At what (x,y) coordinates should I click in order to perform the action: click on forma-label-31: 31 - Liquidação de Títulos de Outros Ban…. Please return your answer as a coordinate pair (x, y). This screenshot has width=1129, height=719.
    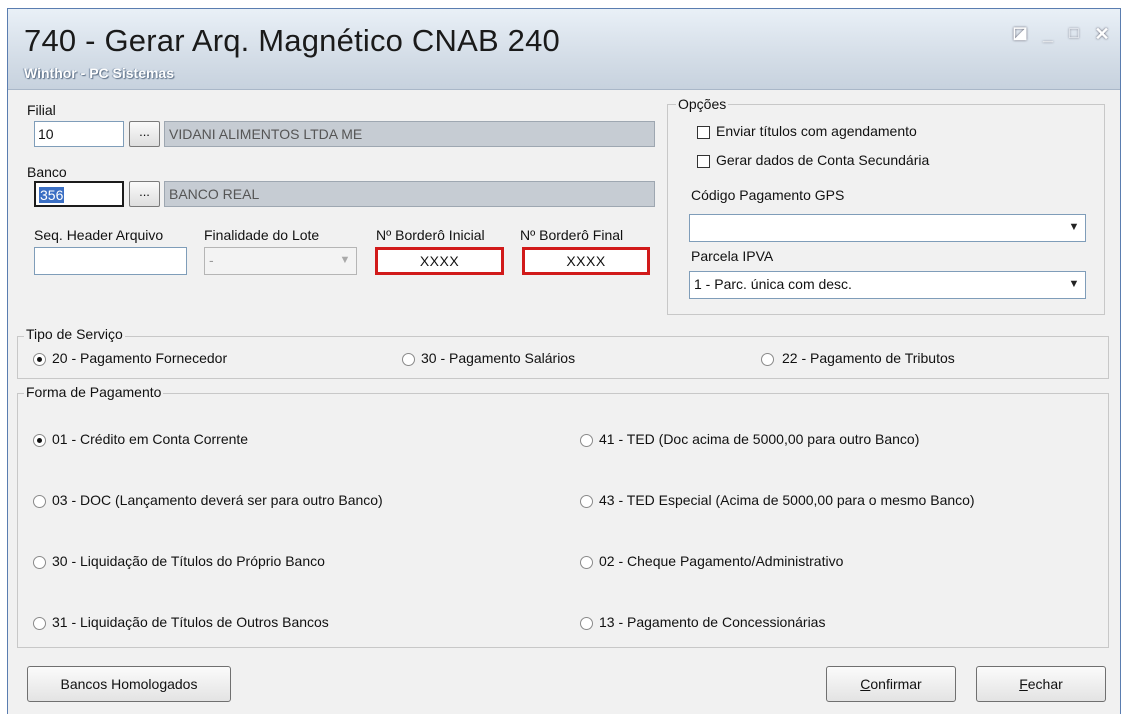
    Looking at the image, I should click on (190, 622).